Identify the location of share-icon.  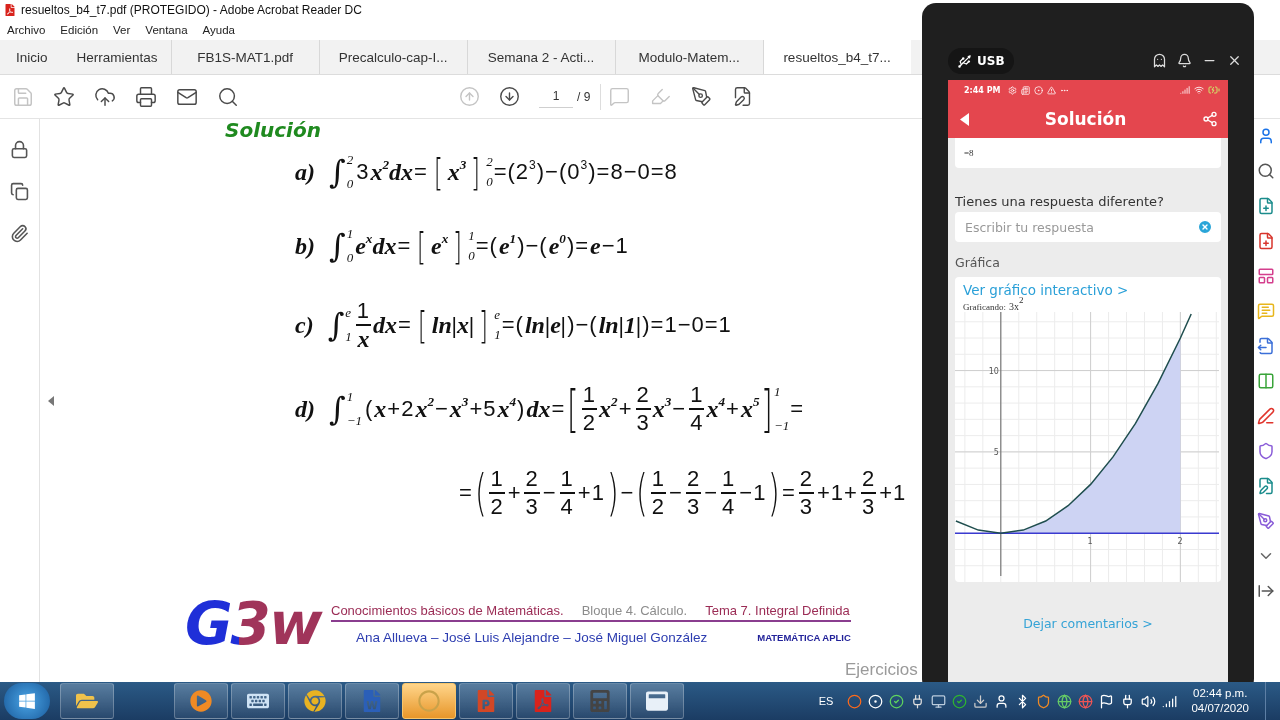
(1210, 119).